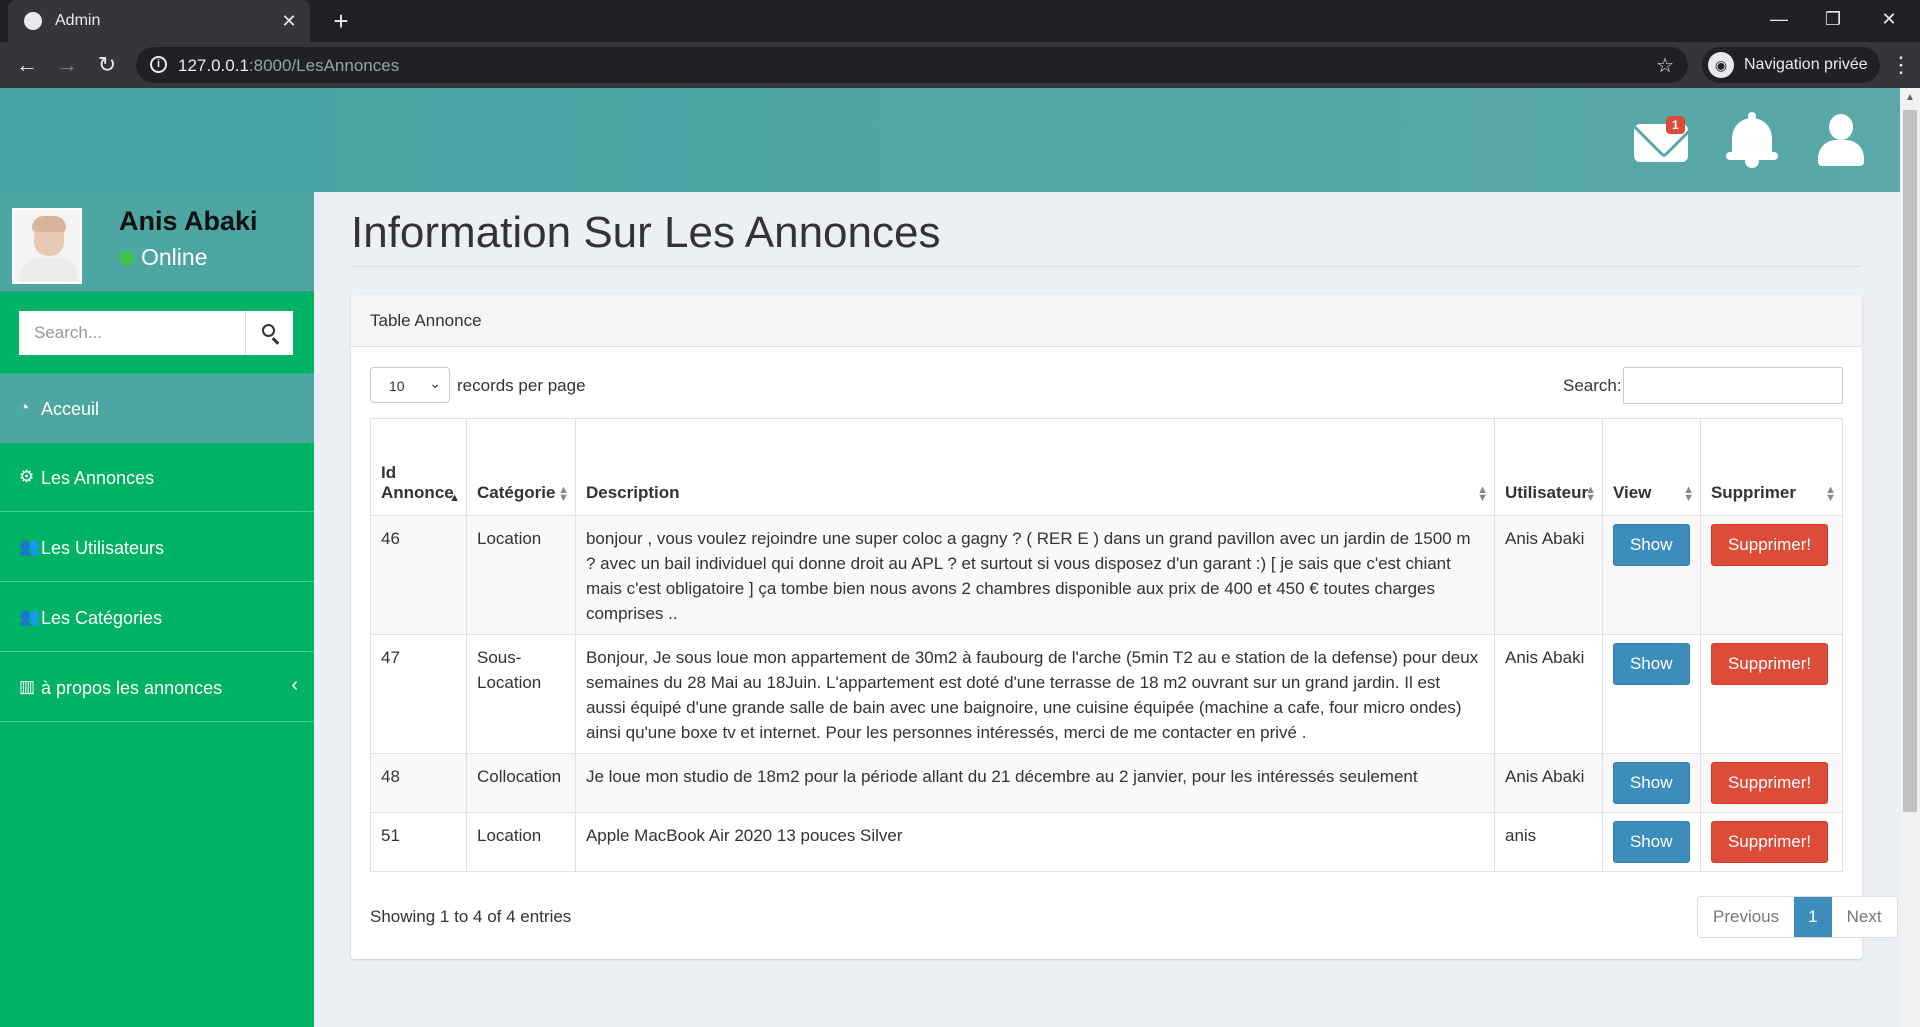 The image size is (1920, 1027). Describe the element at coordinates (67, 65) in the screenshot. I see `forward-icon: →` at that location.